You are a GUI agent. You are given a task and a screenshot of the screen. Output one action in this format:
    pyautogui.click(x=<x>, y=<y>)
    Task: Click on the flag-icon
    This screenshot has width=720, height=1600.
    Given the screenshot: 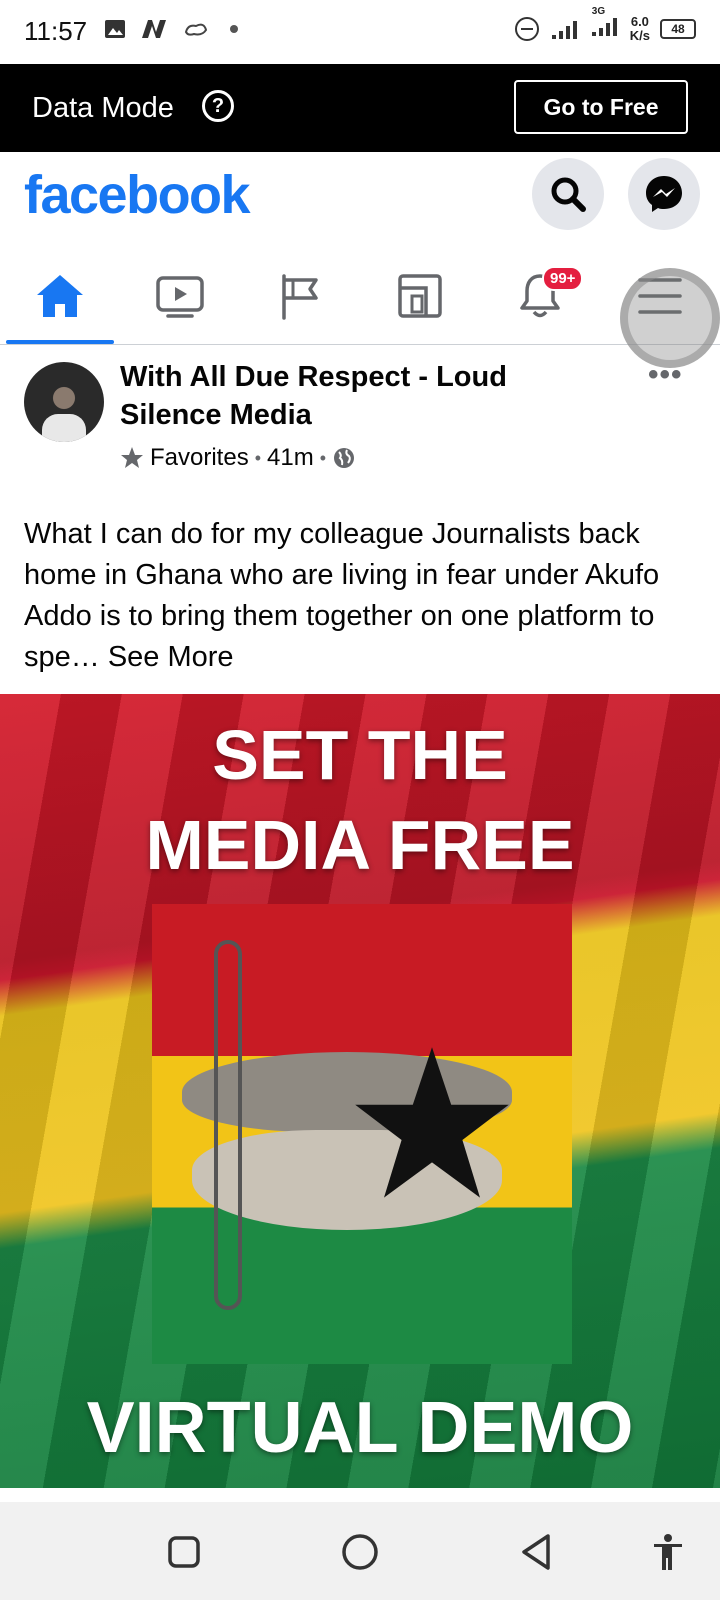 What is the action you would take?
    pyautogui.click(x=300, y=297)
    